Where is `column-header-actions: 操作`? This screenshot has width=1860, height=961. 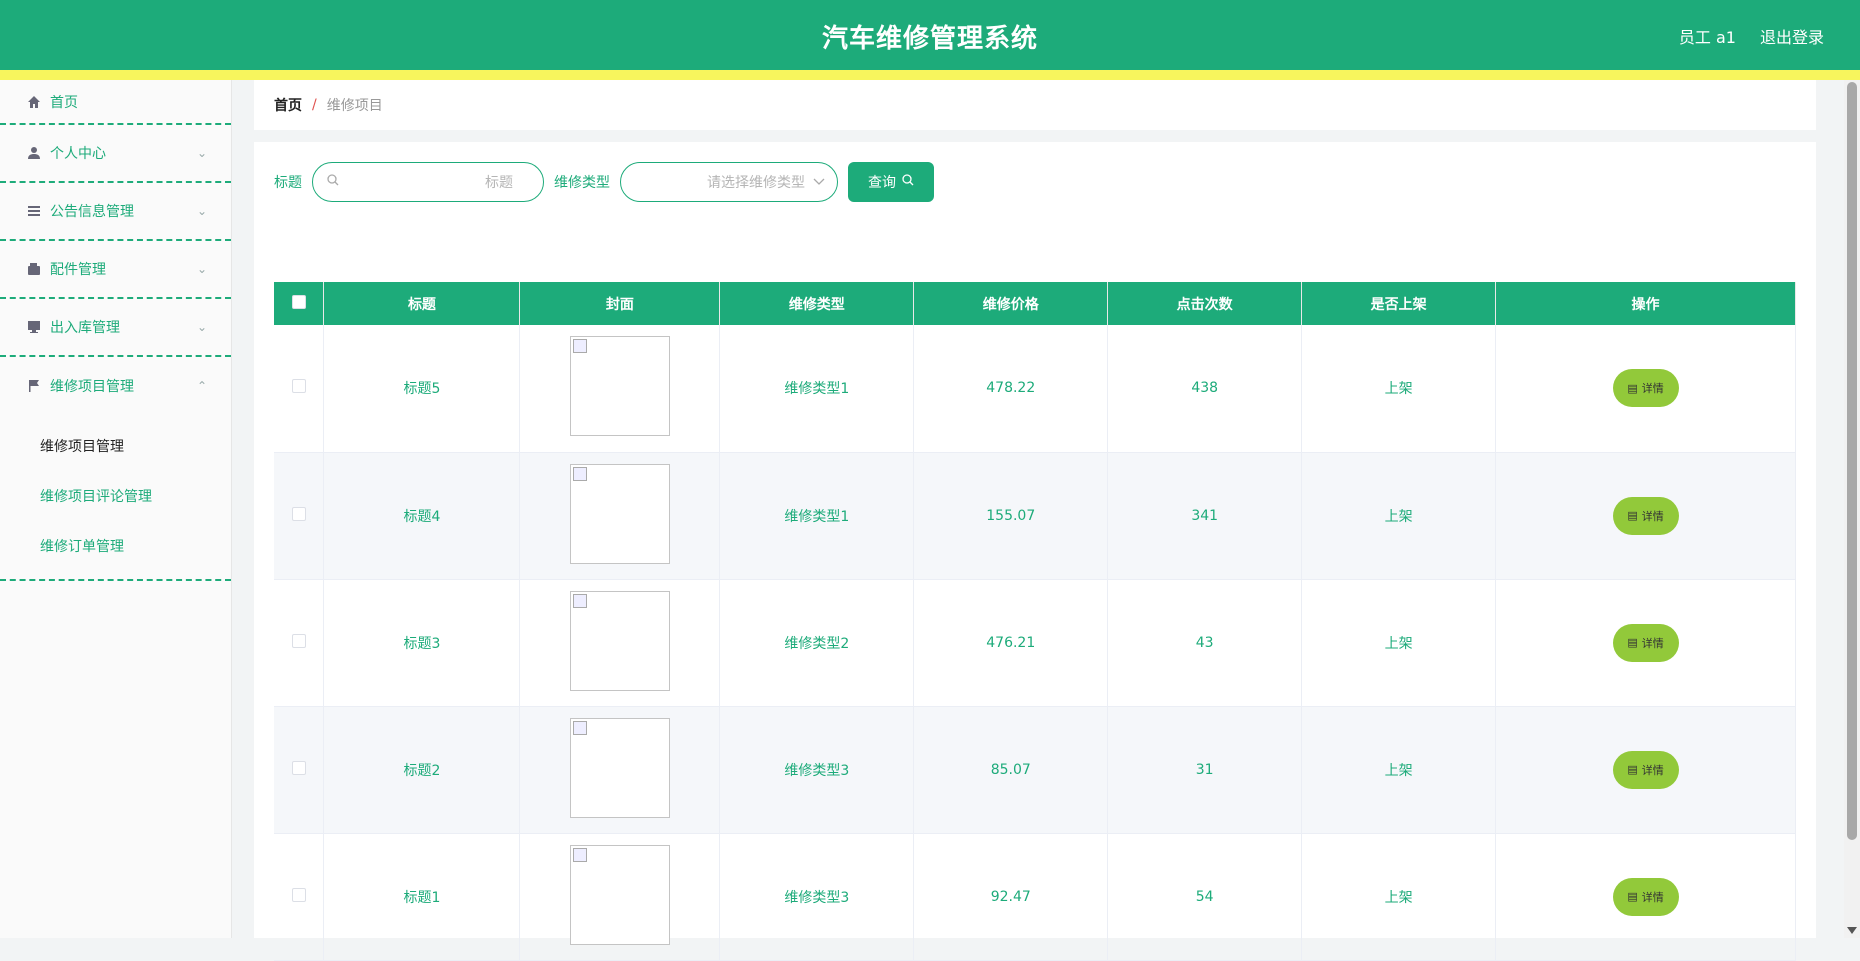 column-header-actions: 操作 is located at coordinates (1645, 303).